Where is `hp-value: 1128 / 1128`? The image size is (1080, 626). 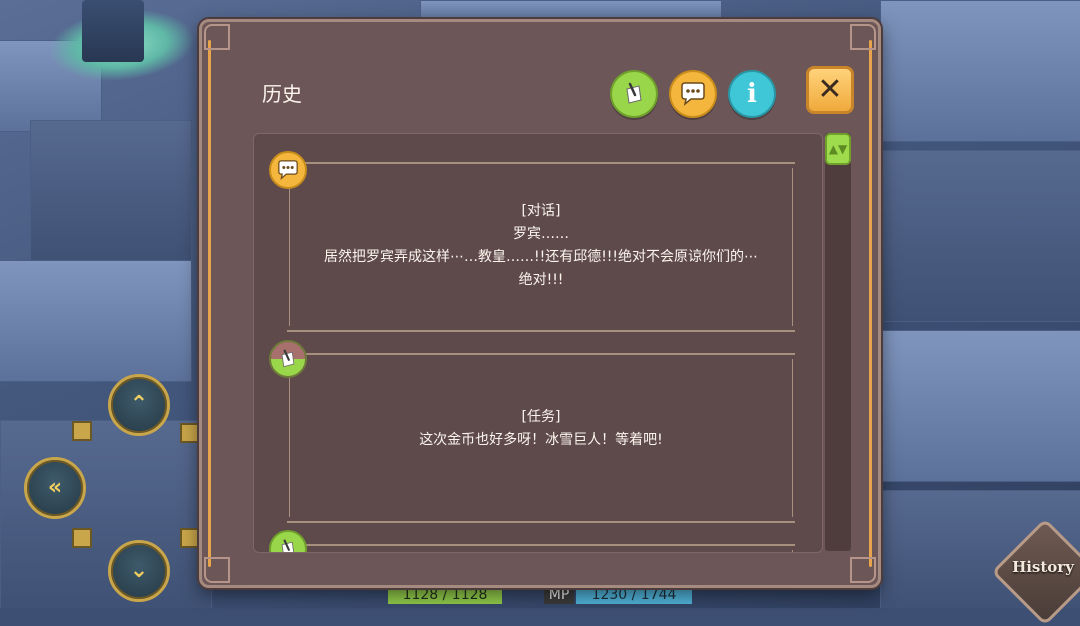
hp-value: 1128 / 1128 is located at coordinates (445, 595).